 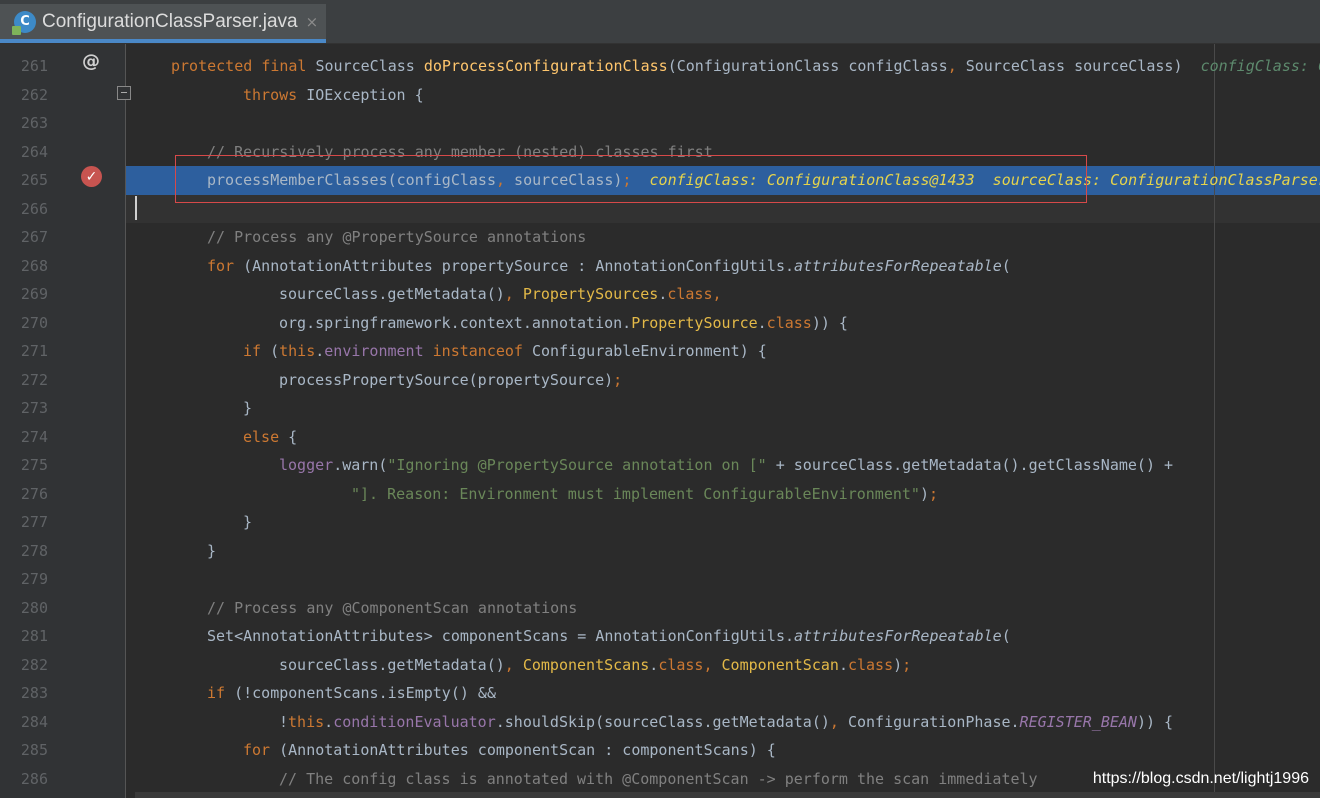 I want to click on line-number: 279, so click(x=34, y=579).